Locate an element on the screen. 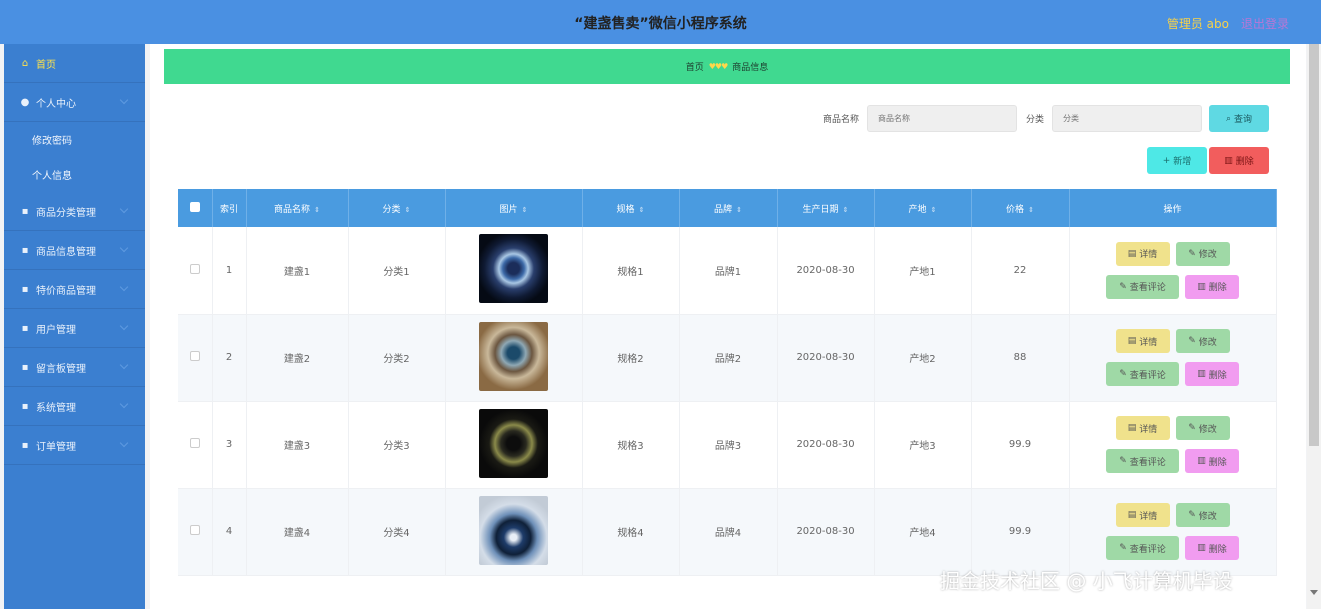 This screenshot has height=609, width=1321. sidebar-item-message-board: ▪ 留言板管理 is located at coordinates (74, 367).